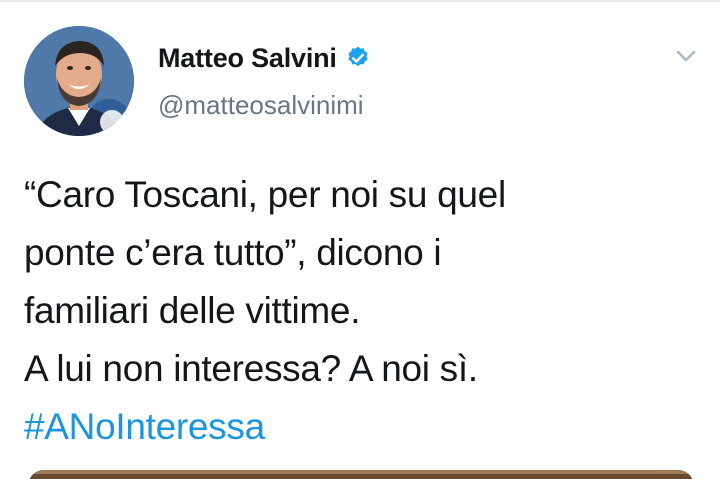 The width and height of the screenshot is (720, 479). Describe the element at coordinates (358, 58) in the screenshot. I see `verified-badge-icon` at that location.